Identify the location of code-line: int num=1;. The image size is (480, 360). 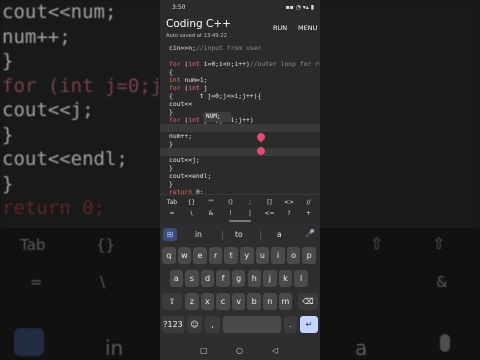
(183, 80).